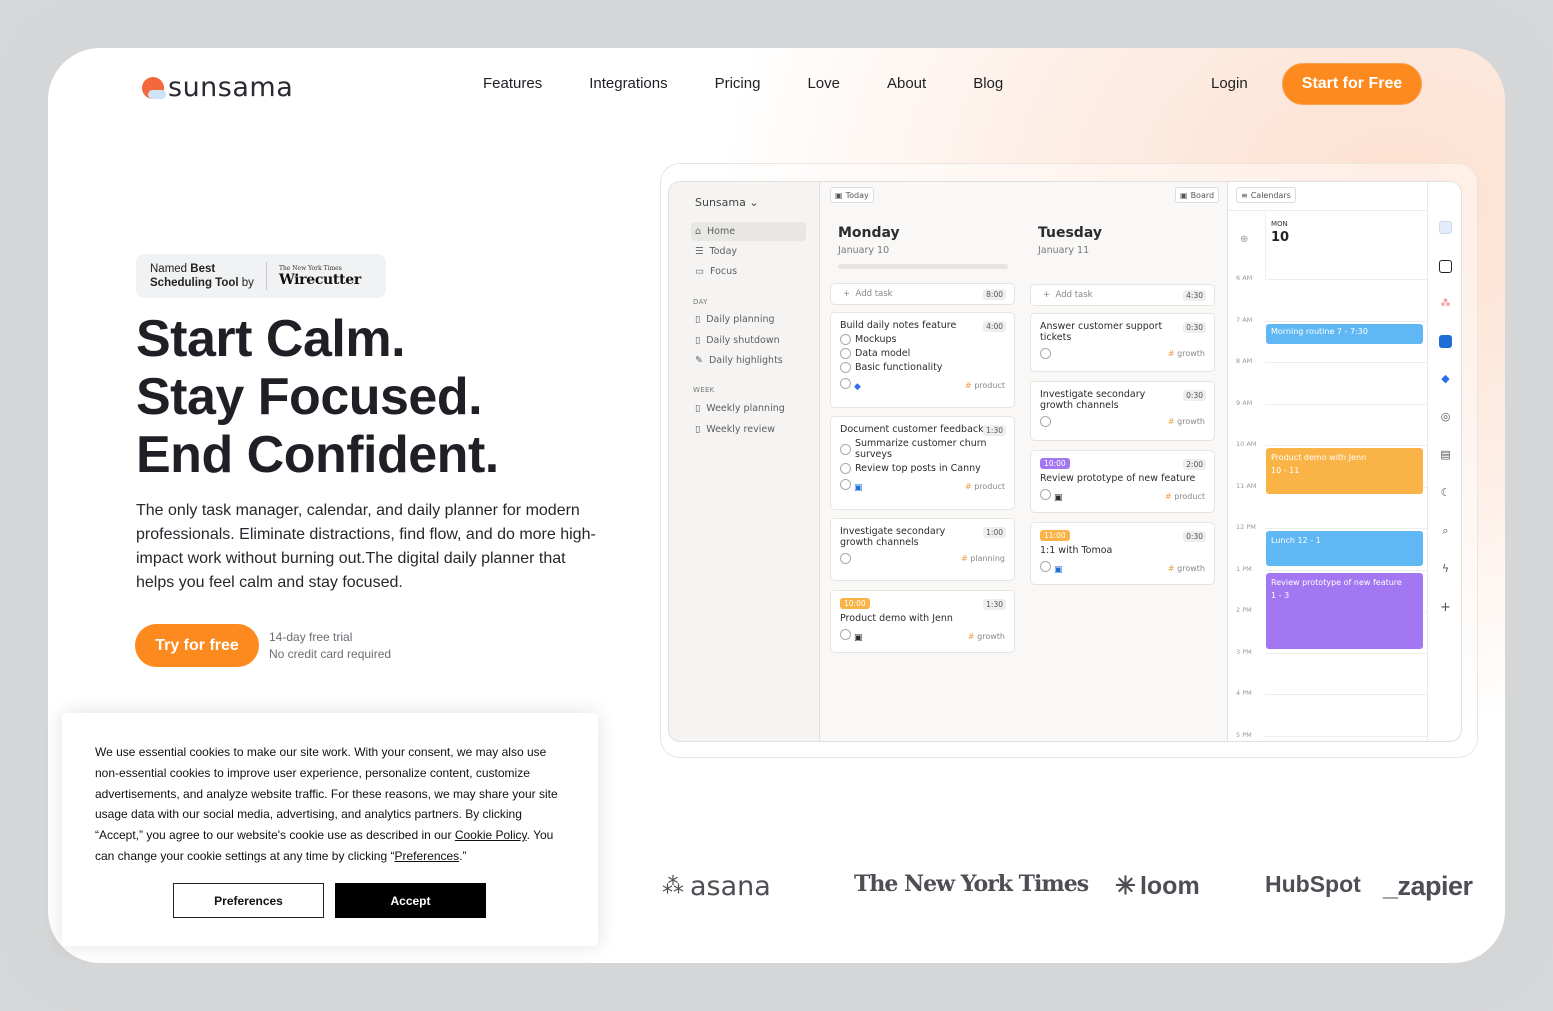 The image size is (1553, 1011). I want to click on calendar-hour-row: 12 PM, so click(1328, 527).